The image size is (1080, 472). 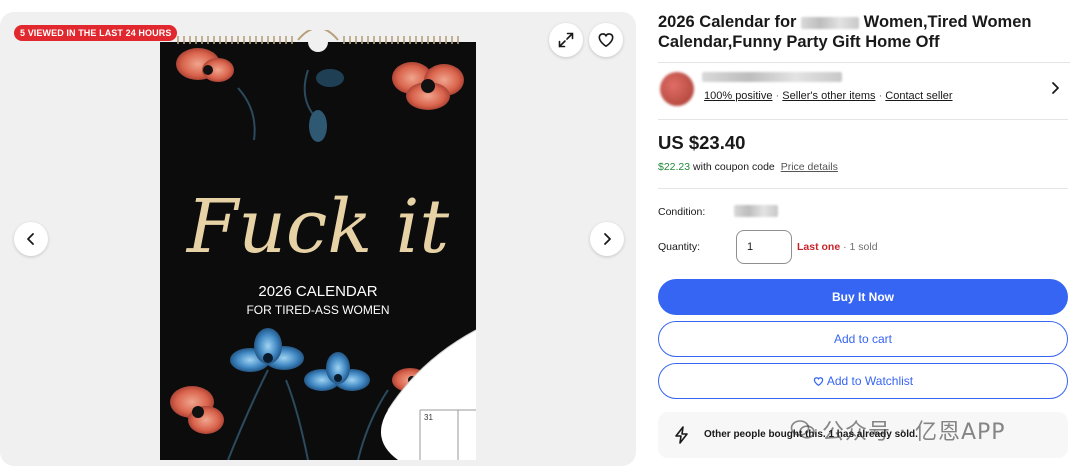 I want to click on seller-other-items-link: Seller's other items, so click(x=828, y=96).